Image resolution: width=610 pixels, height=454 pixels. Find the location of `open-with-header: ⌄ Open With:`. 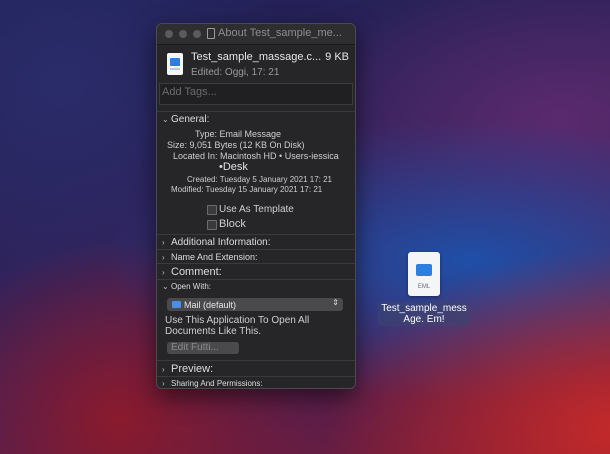

open-with-header: ⌄ Open With: is located at coordinates (256, 286).